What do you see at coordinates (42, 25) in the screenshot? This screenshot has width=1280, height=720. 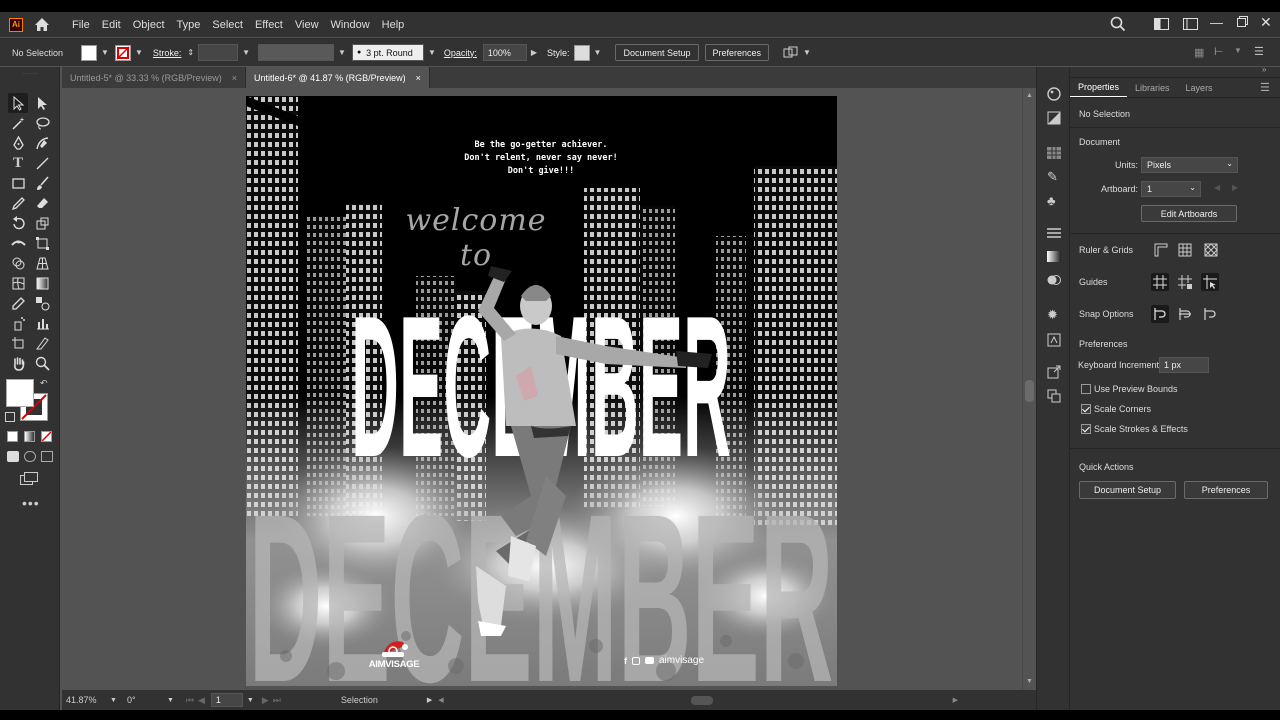 I see `home-icon` at bounding box center [42, 25].